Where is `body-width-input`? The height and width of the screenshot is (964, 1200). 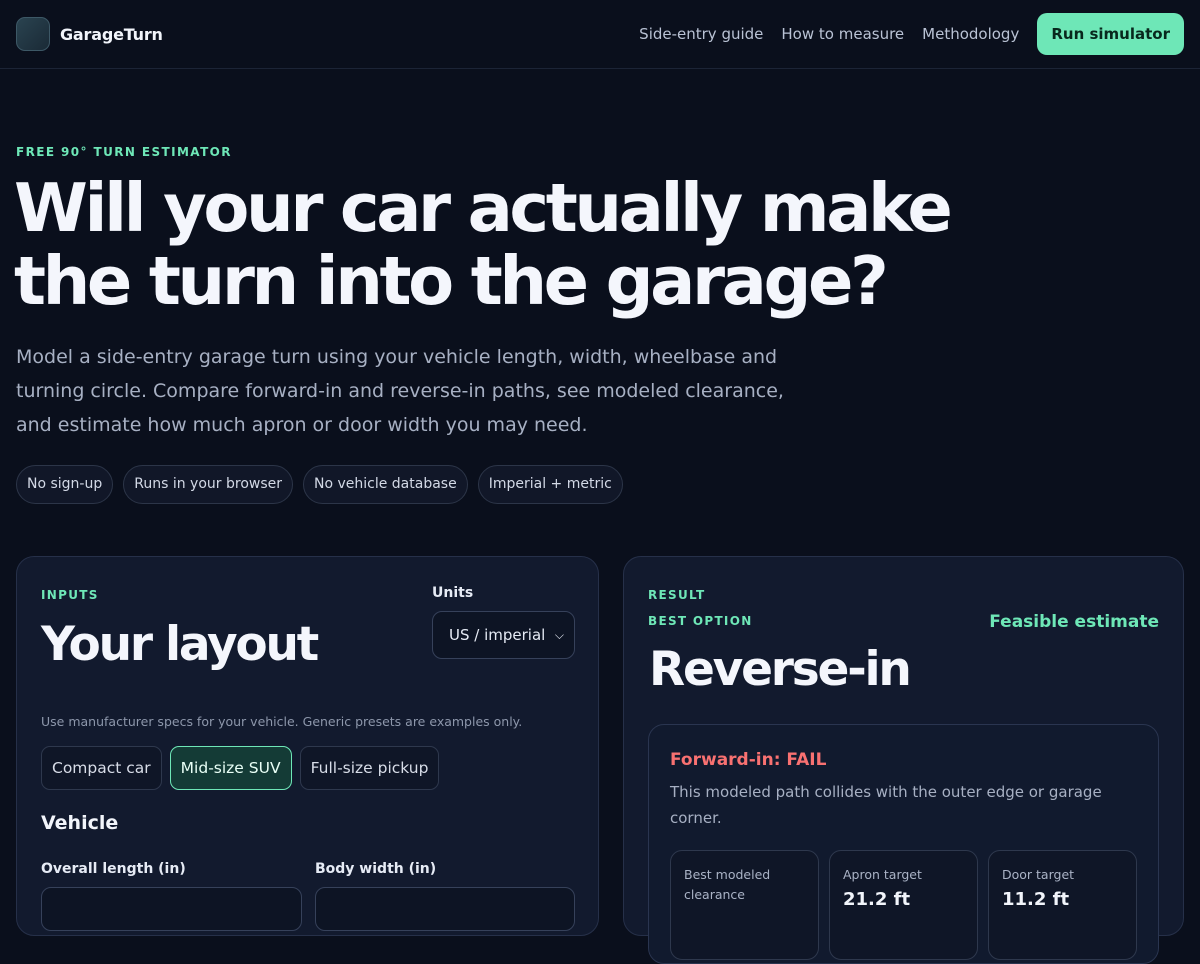 body-width-input is located at coordinates (445, 909).